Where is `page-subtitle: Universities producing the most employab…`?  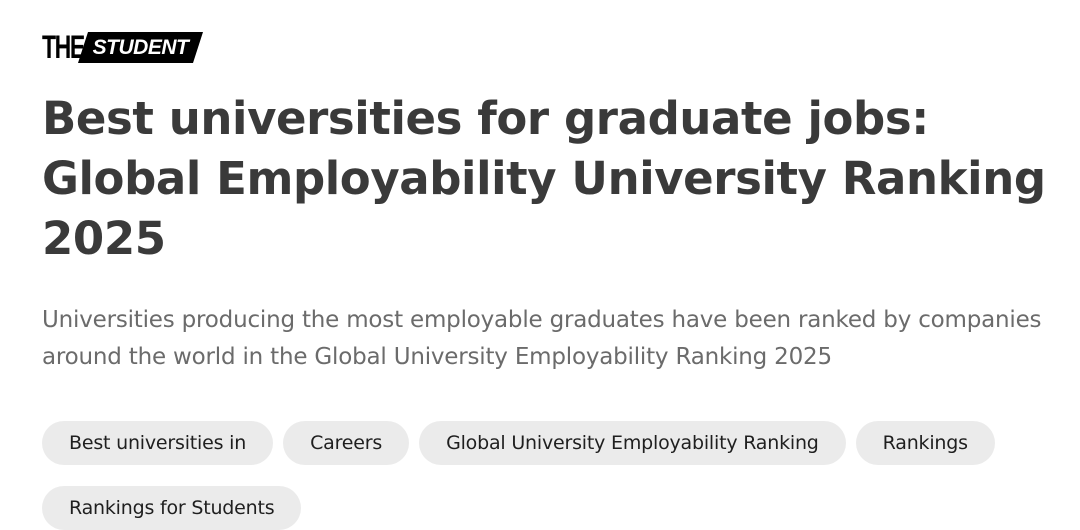
page-subtitle: Universities producing the most employab… is located at coordinates (542, 338).